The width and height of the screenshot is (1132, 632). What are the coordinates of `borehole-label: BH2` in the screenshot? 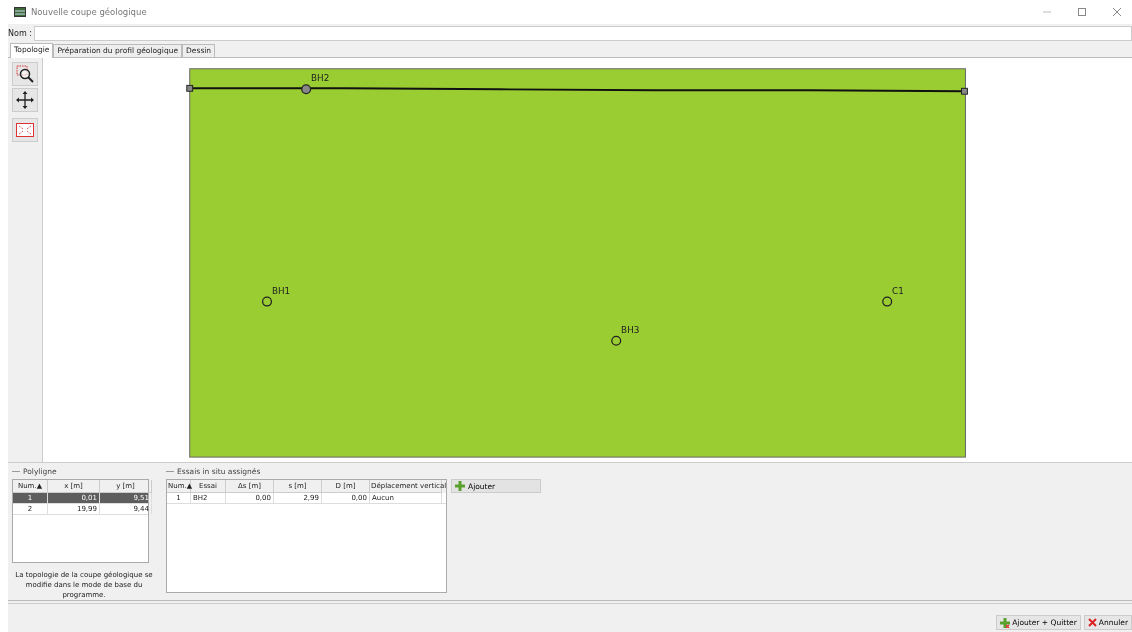 It's located at (320, 78).